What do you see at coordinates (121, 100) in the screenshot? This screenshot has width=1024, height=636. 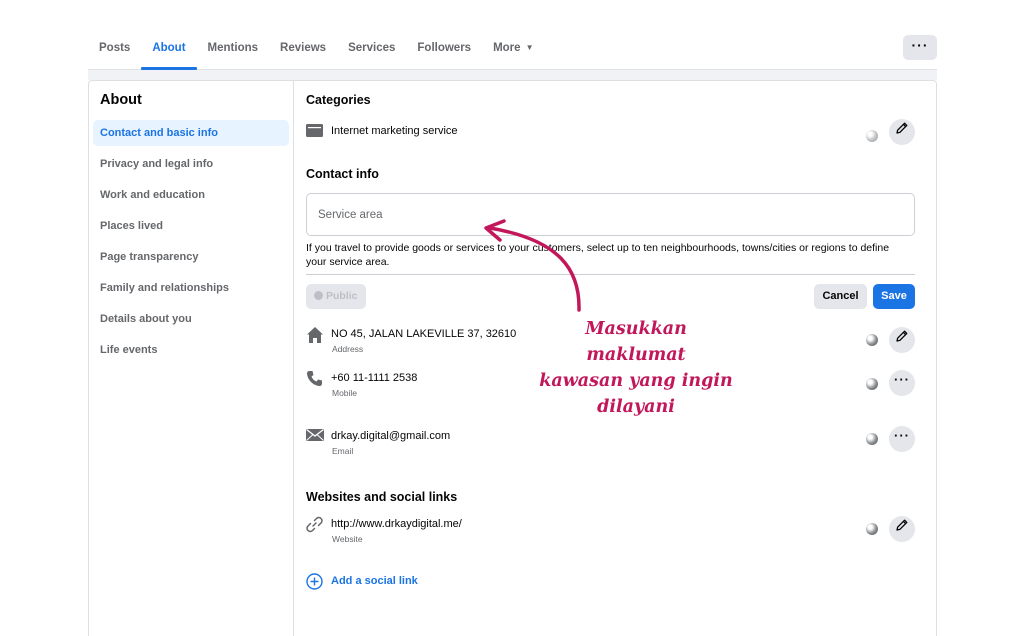 I see `sidebar-title: About` at bounding box center [121, 100].